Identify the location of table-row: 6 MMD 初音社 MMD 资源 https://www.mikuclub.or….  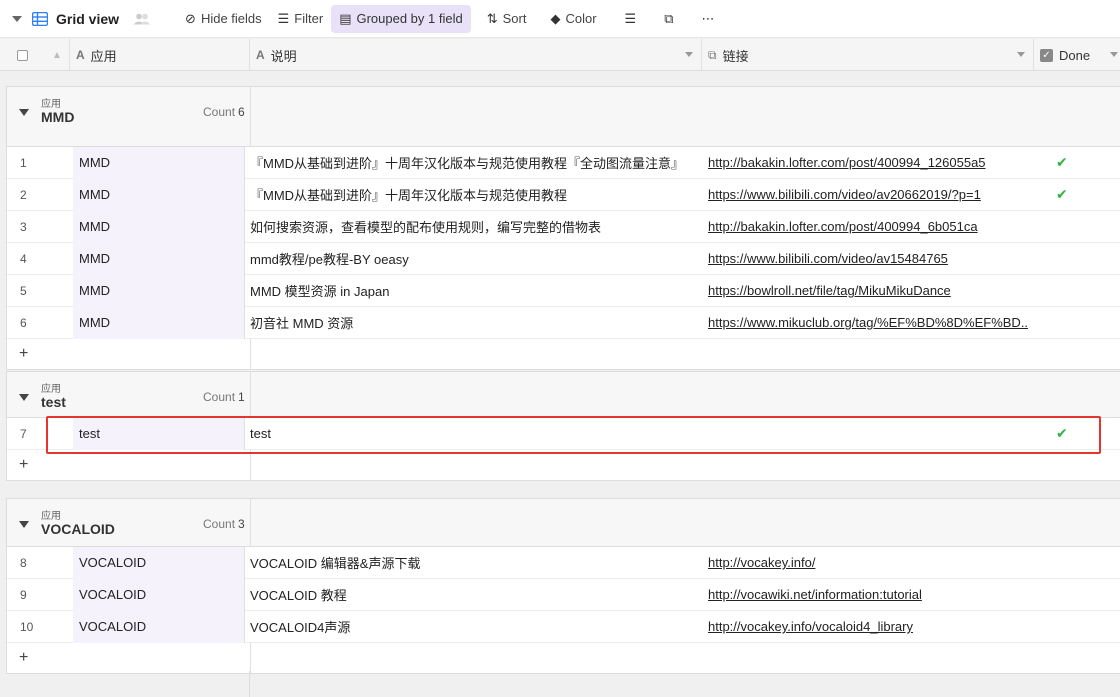
(563, 322).